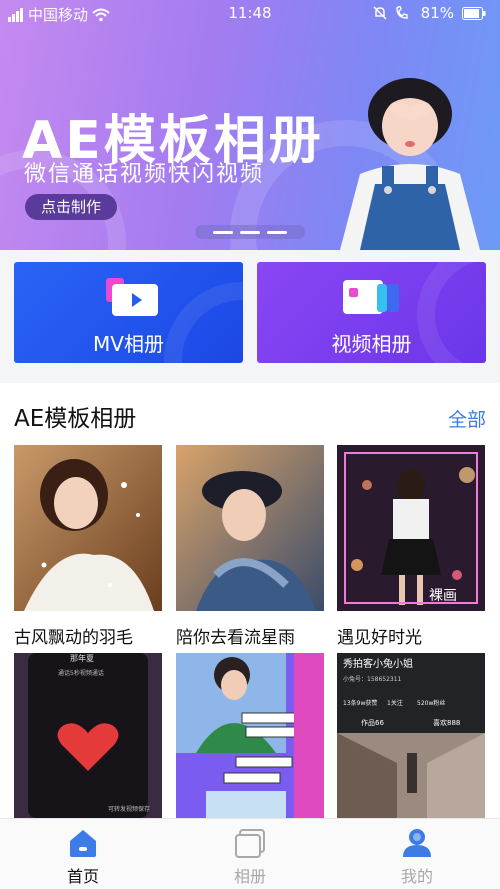  I want to click on battery-percent: 81%, so click(437, 13).